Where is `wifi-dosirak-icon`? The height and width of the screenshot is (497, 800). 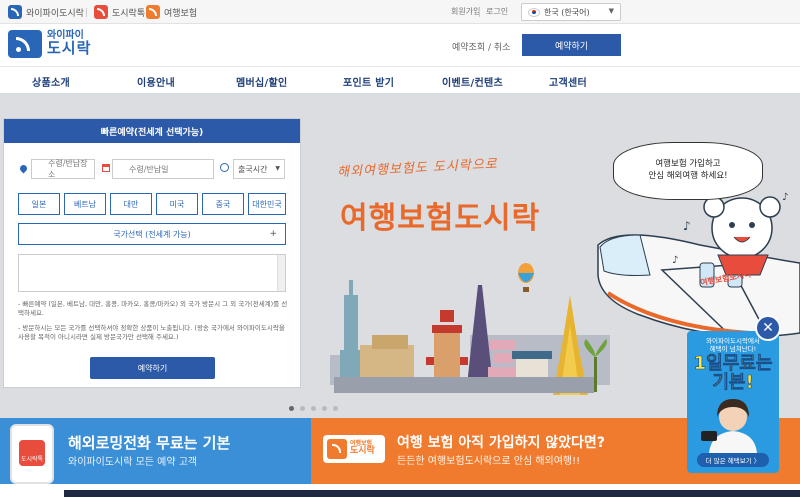 wifi-dosirak-icon is located at coordinates (15, 12).